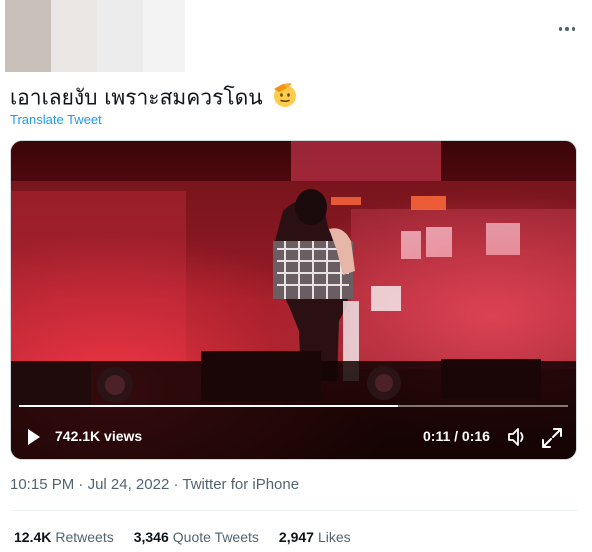  What do you see at coordinates (34, 439) in the screenshot?
I see `play-icon` at bounding box center [34, 439].